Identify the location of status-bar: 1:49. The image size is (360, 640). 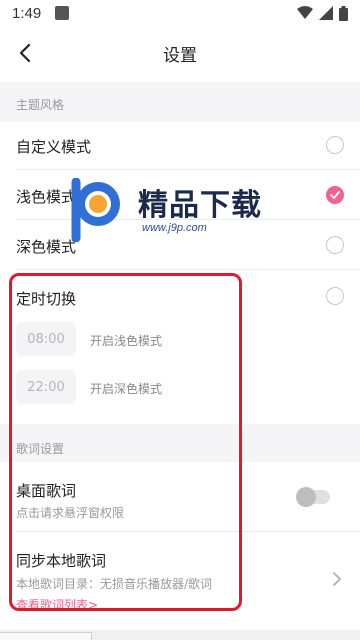
(180, 13).